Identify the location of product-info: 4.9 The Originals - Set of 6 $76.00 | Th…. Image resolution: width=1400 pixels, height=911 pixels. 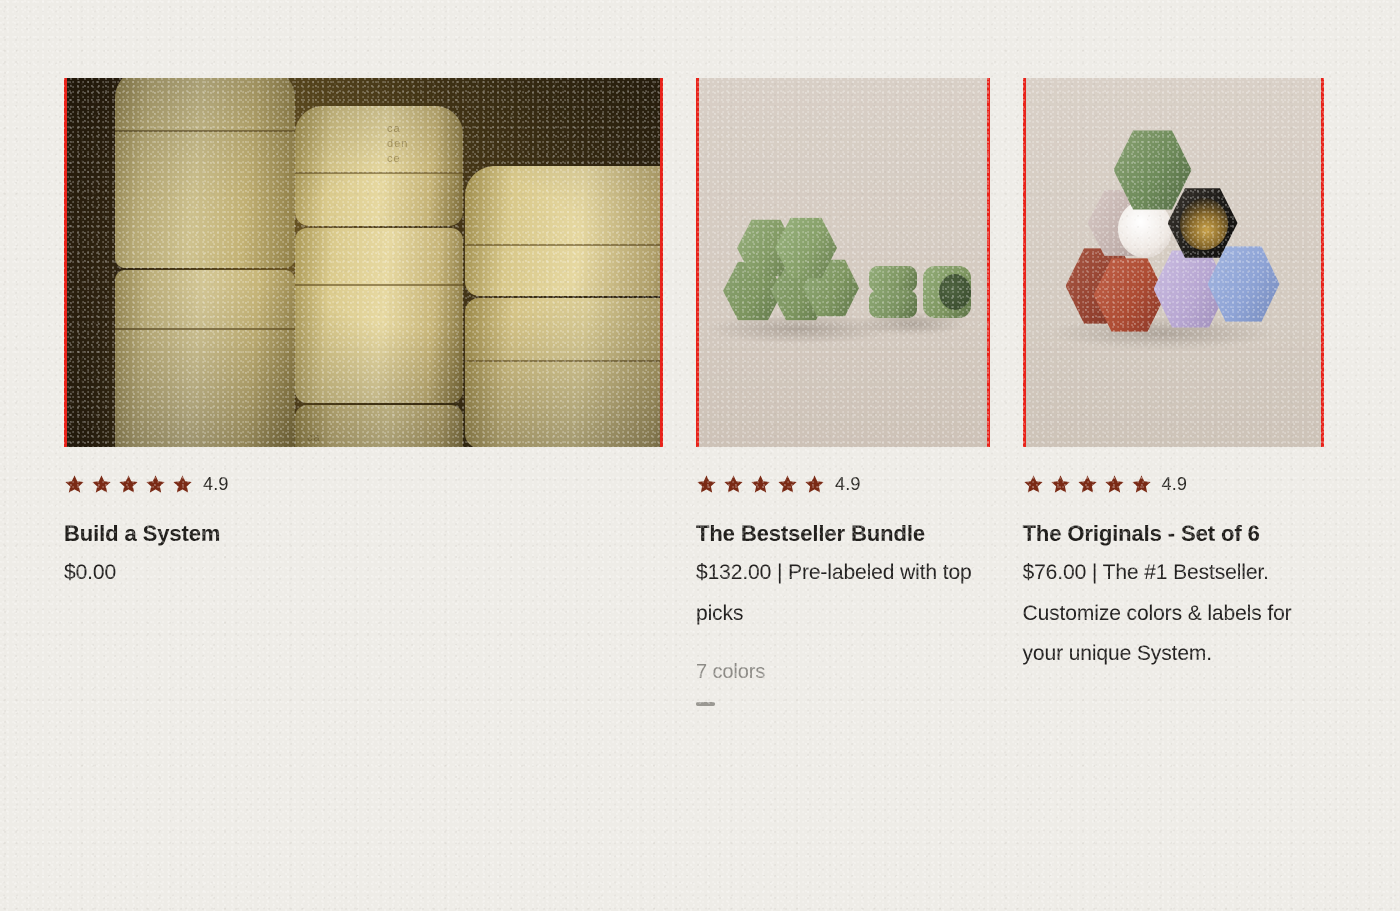
(1174, 560).